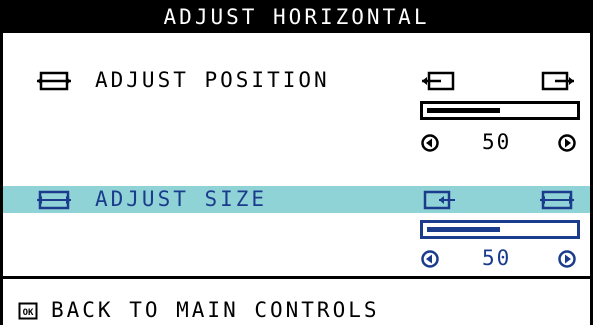  I want to click on adjust-position-label: ADJUST POSITION, so click(212, 80).